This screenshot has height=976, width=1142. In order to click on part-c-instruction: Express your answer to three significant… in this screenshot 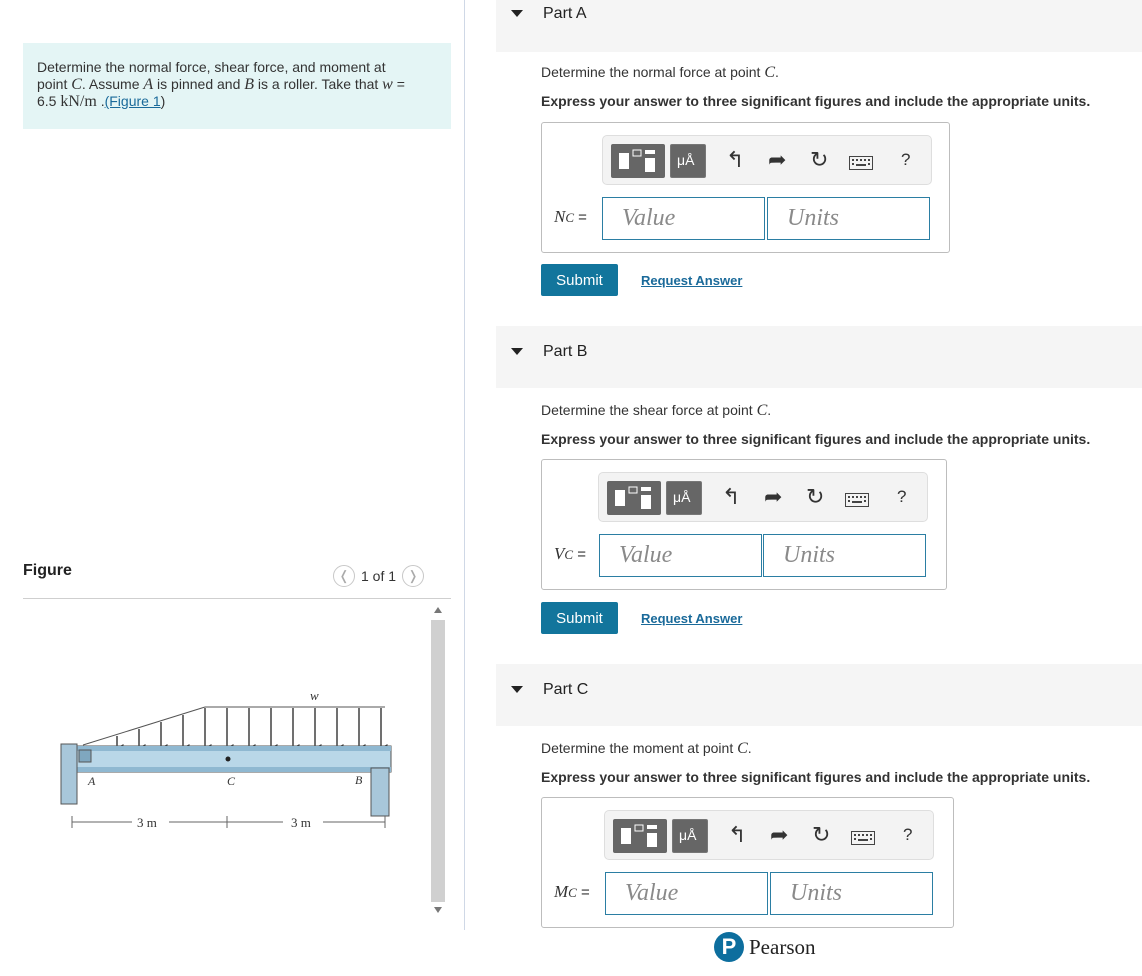, I will do `click(816, 777)`.